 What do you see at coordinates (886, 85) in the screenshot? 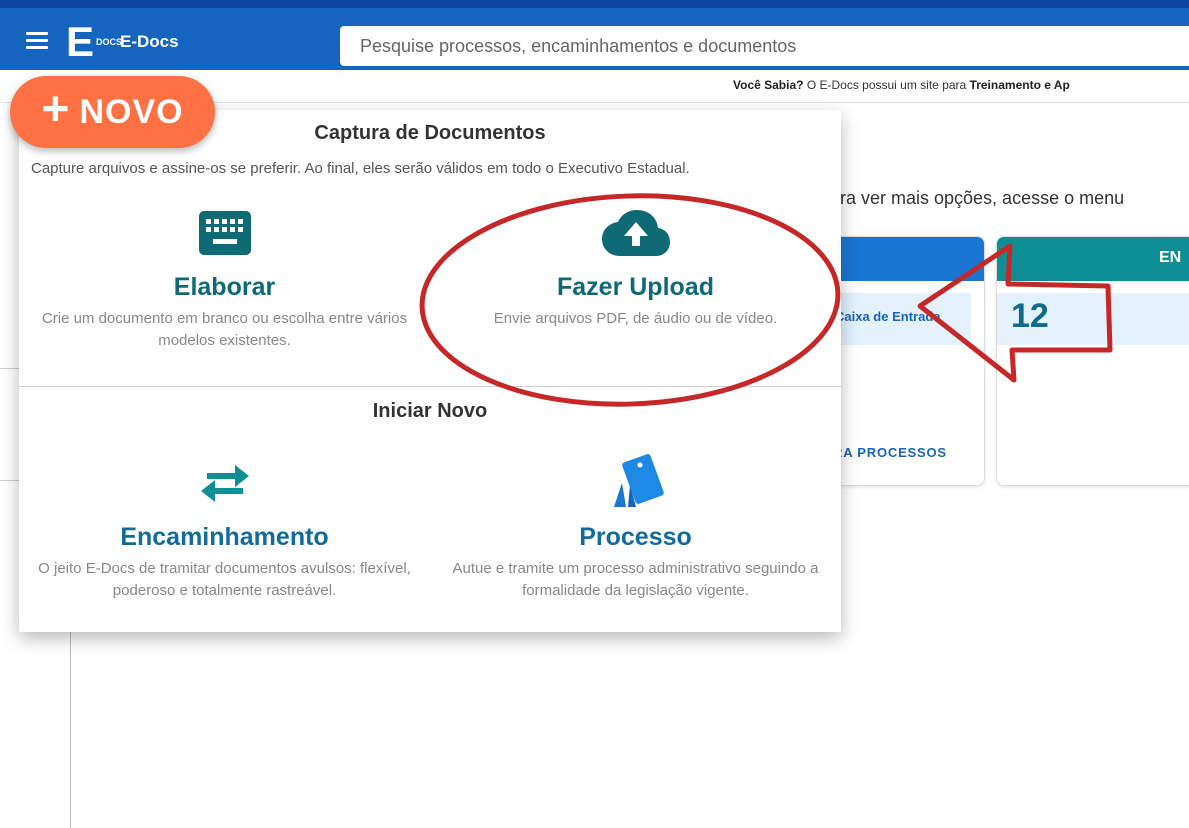
I see `tip-text: O E-Docs possui um site para` at bounding box center [886, 85].